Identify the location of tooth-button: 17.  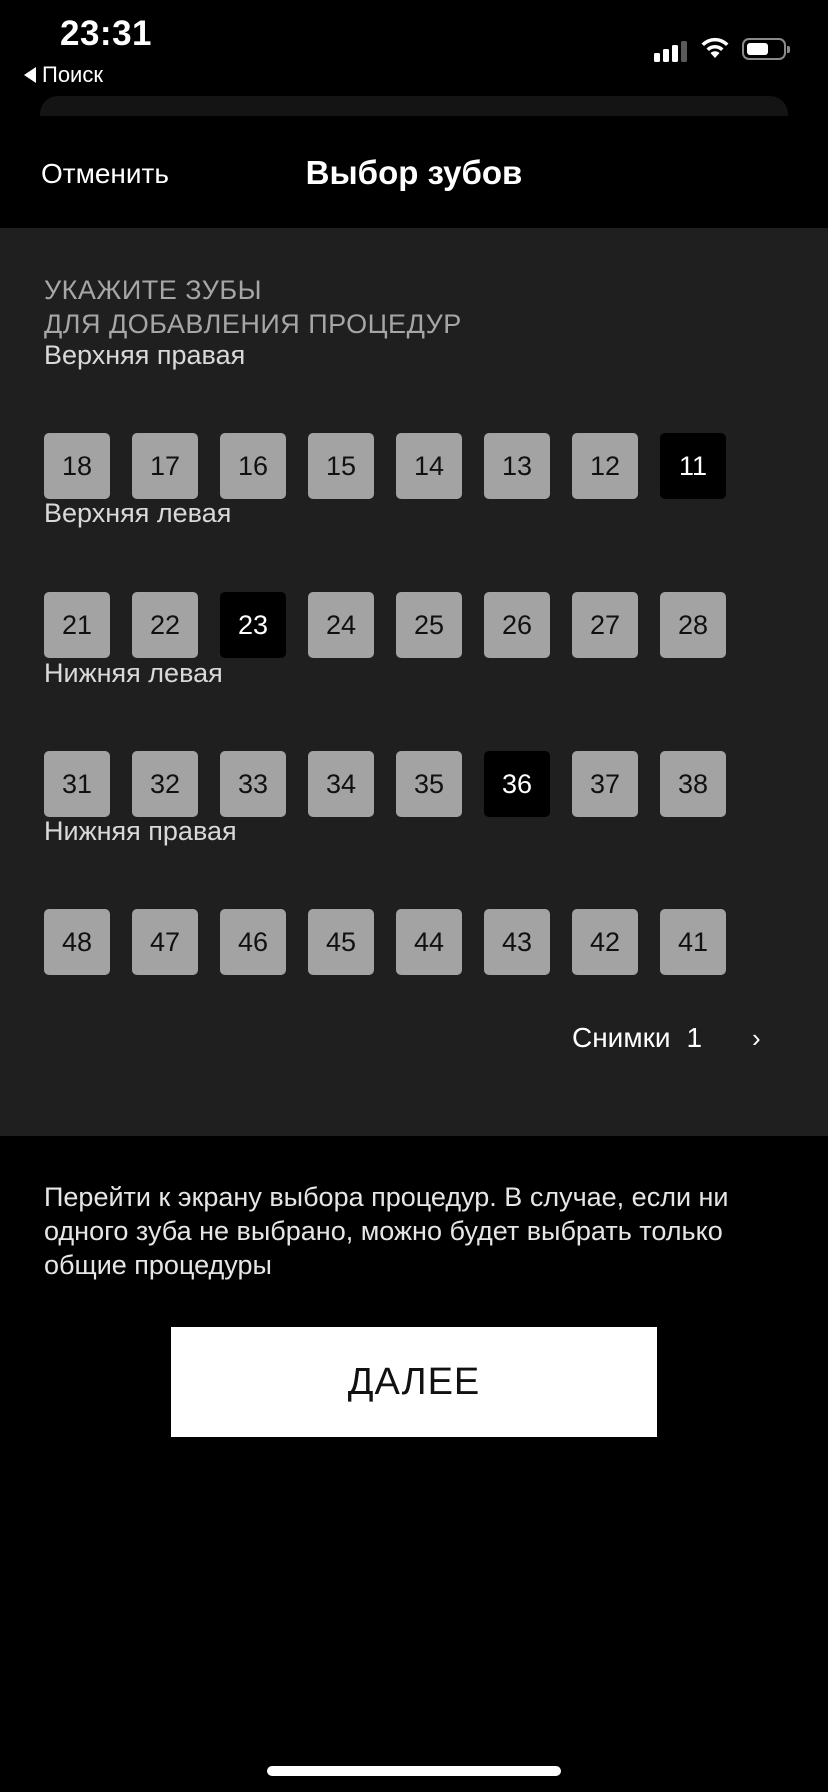
(165, 466).